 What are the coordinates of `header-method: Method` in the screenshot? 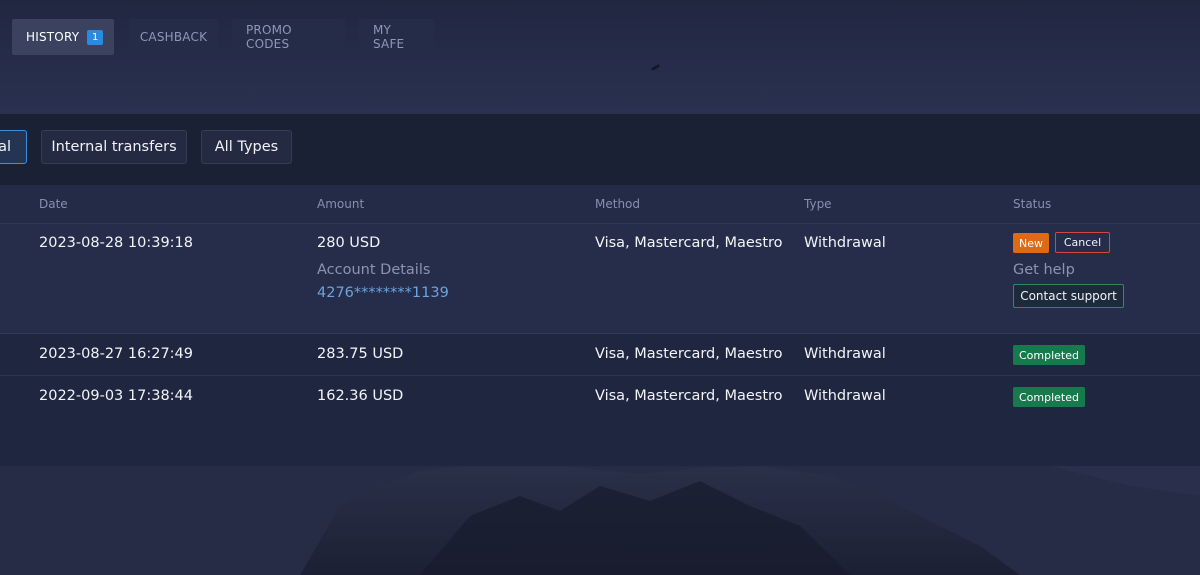 It's located at (617, 204).